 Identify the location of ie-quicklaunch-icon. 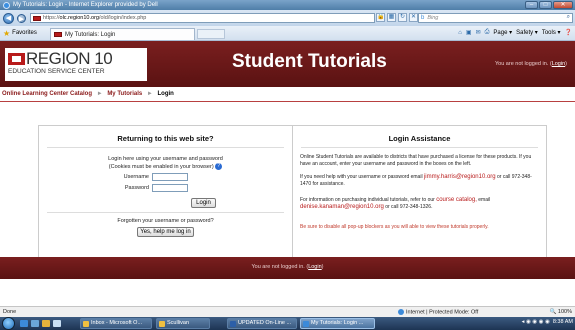
(24, 323).